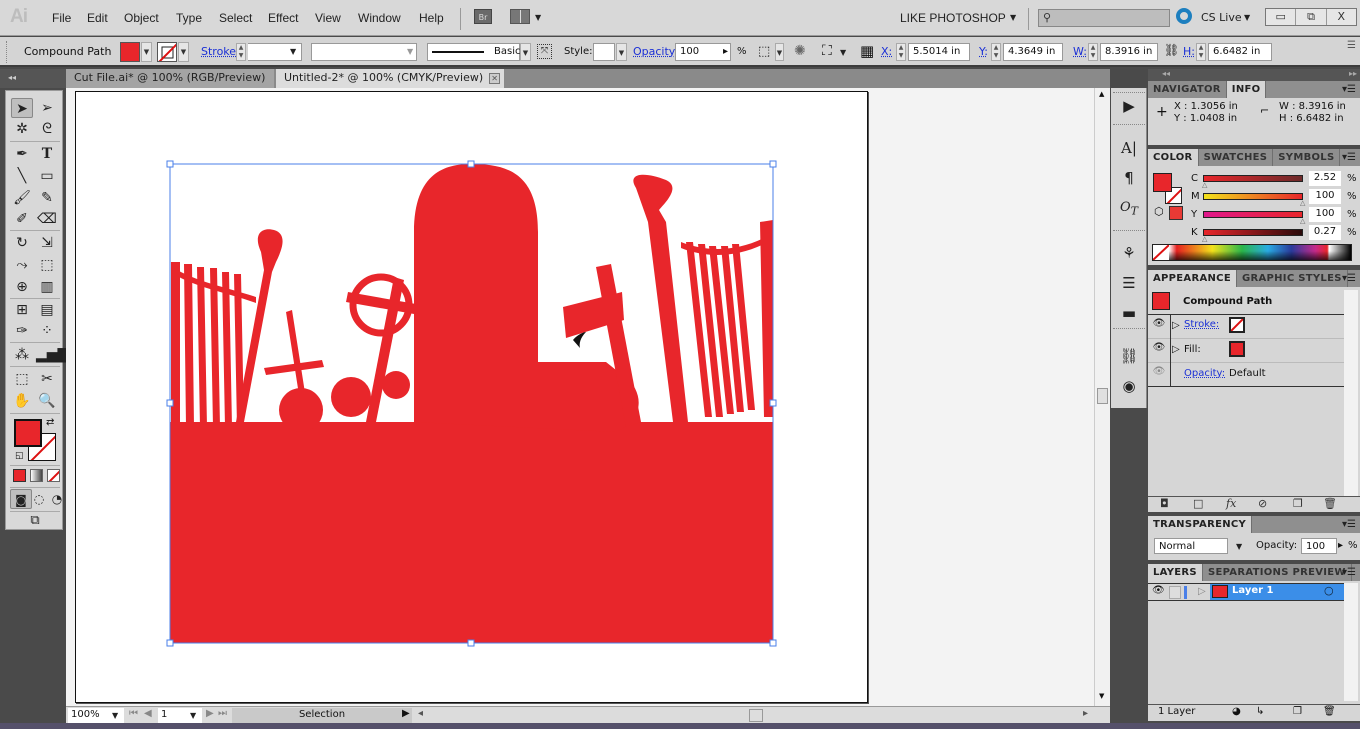 This screenshot has height=729, width=1360. Describe the element at coordinates (1351, 393) in the screenshot. I see `appearance-scrollbar` at that location.